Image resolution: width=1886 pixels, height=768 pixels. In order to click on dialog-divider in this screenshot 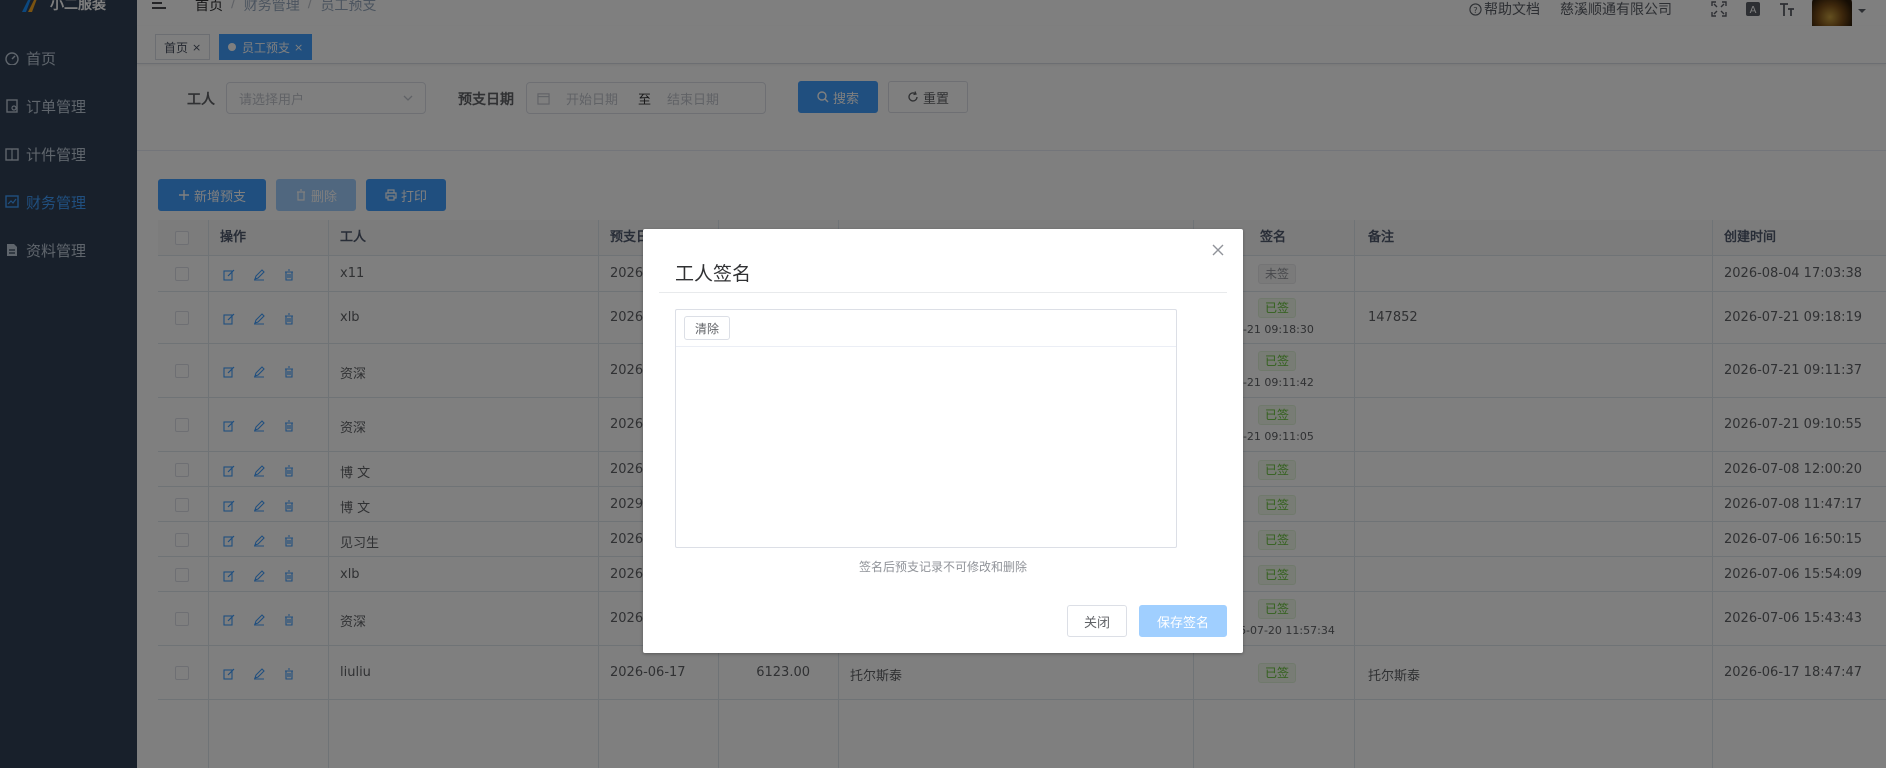, I will do `click(943, 292)`.